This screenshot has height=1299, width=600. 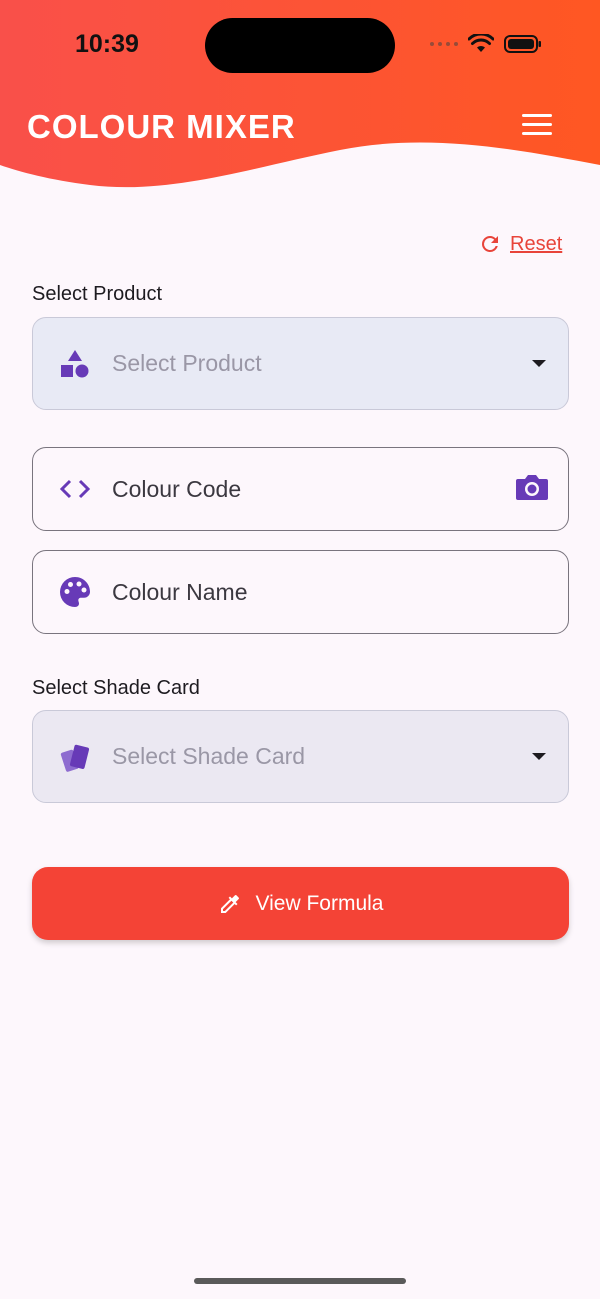 I want to click on palette-icon, so click(x=75, y=592).